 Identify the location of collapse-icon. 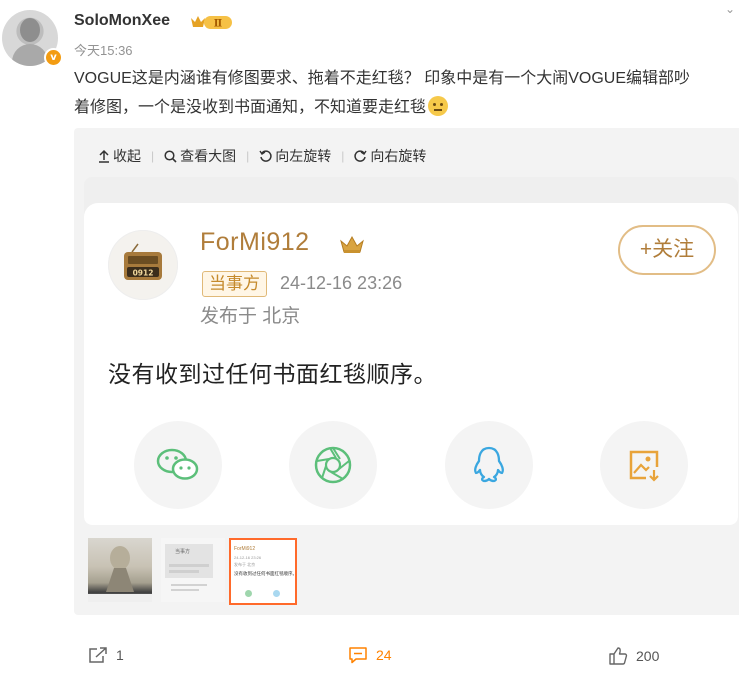
(104, 156).